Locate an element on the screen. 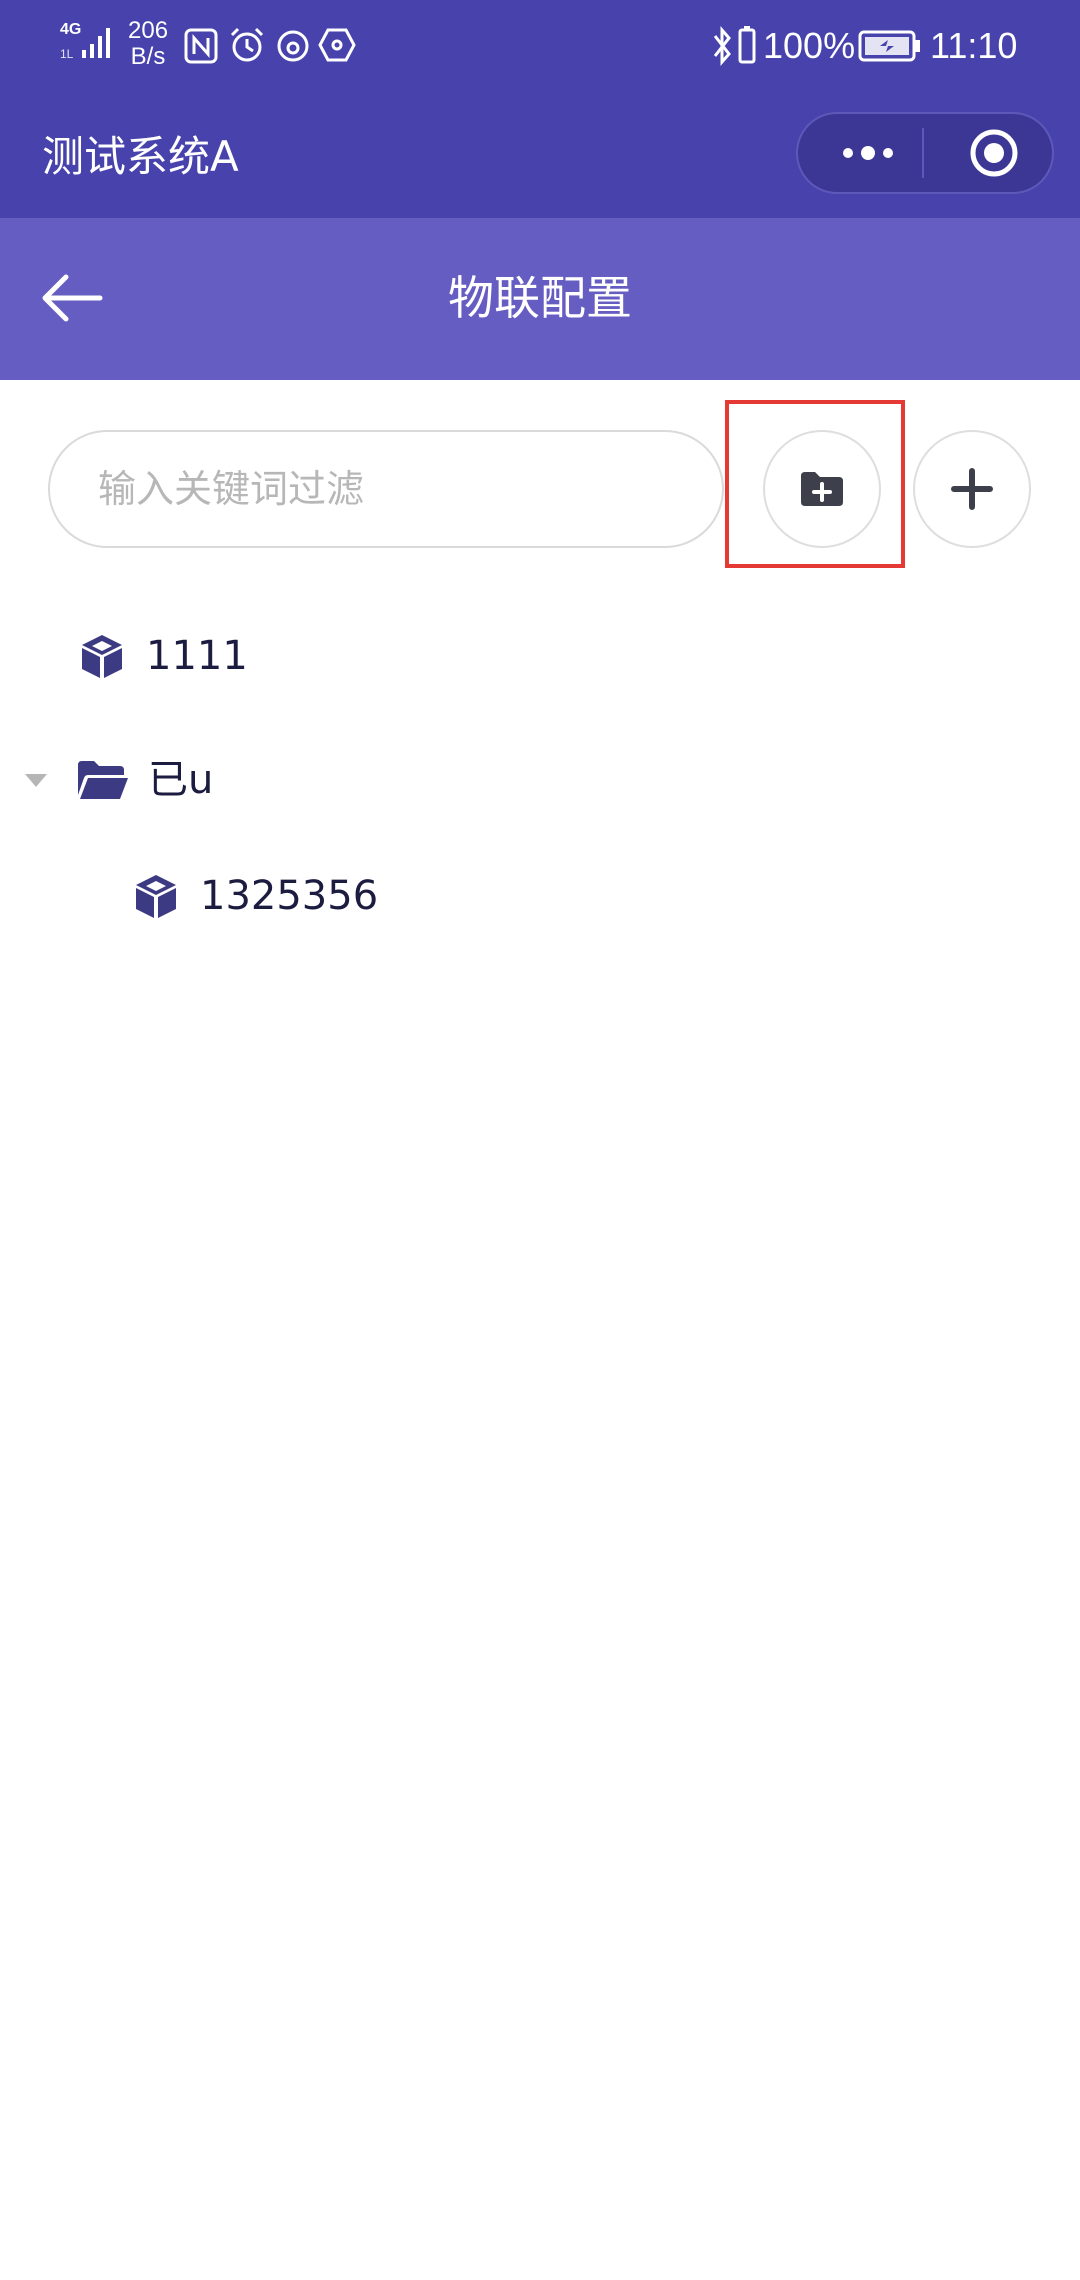 This screenshot has height=2280, width=1080. bluetooth-icon is located at coordinates (722, 46).